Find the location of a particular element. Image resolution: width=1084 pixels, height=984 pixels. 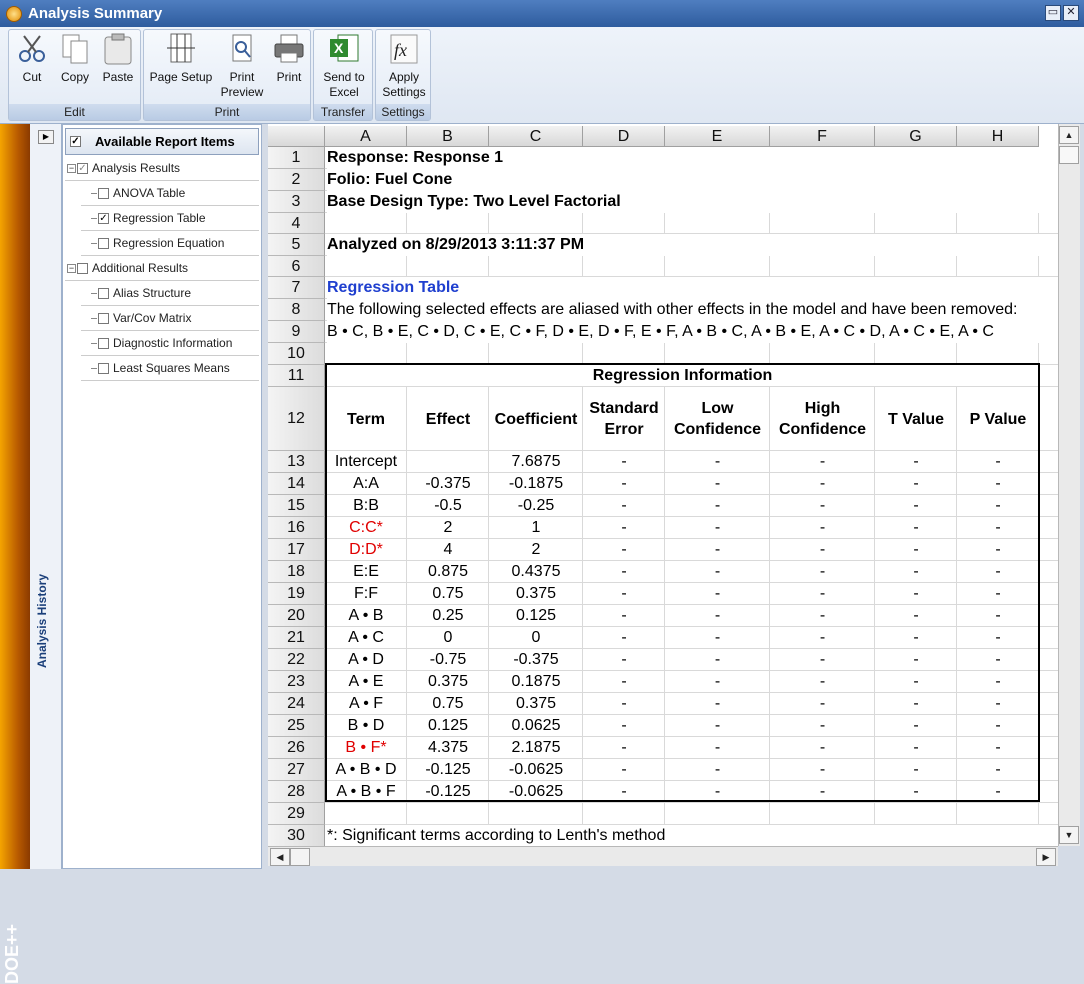

row-header: 21 is located at coordinates (296, 638).